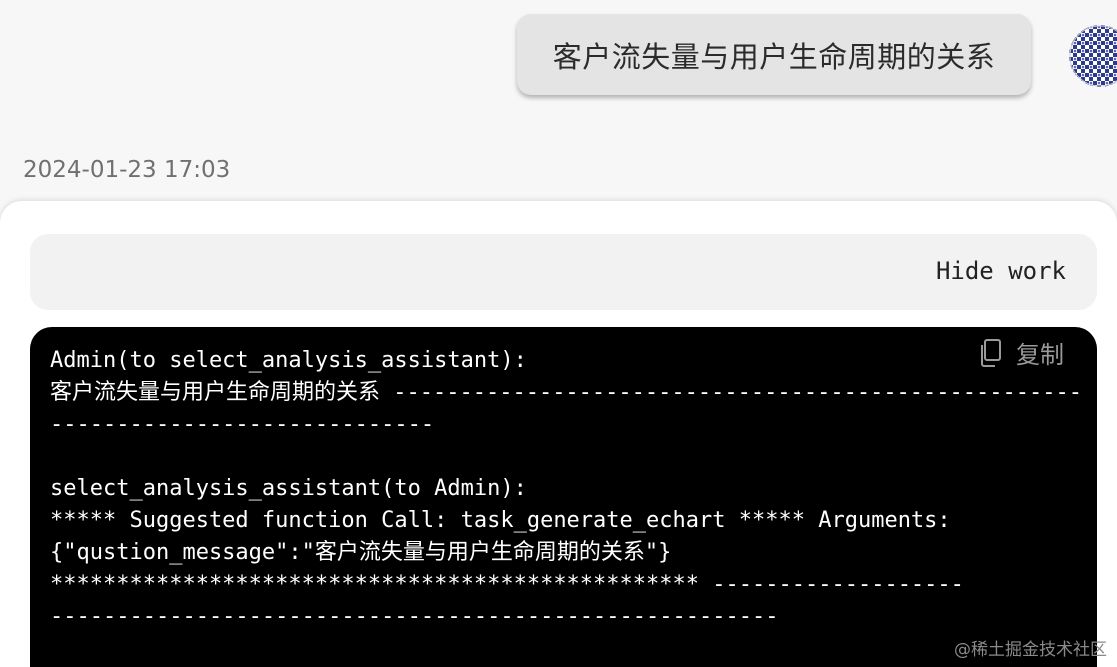 The width and height of the screenshot is (1117, 667). What do you see at coordinates (242, 424) in the screenshot?
I see `code-line: -----------------------------` at bounding box center [242, 424].